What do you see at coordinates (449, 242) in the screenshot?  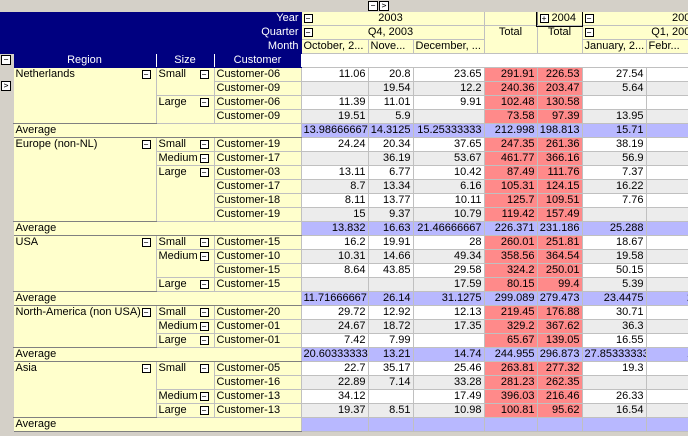 I see `value-cell: 28` at bounding box center [449, 242].